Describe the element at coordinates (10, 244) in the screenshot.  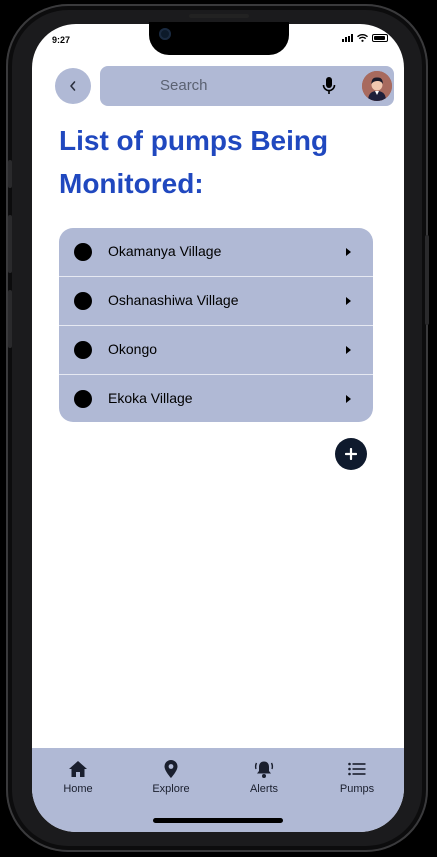
I see `volume-up-button` at that location.